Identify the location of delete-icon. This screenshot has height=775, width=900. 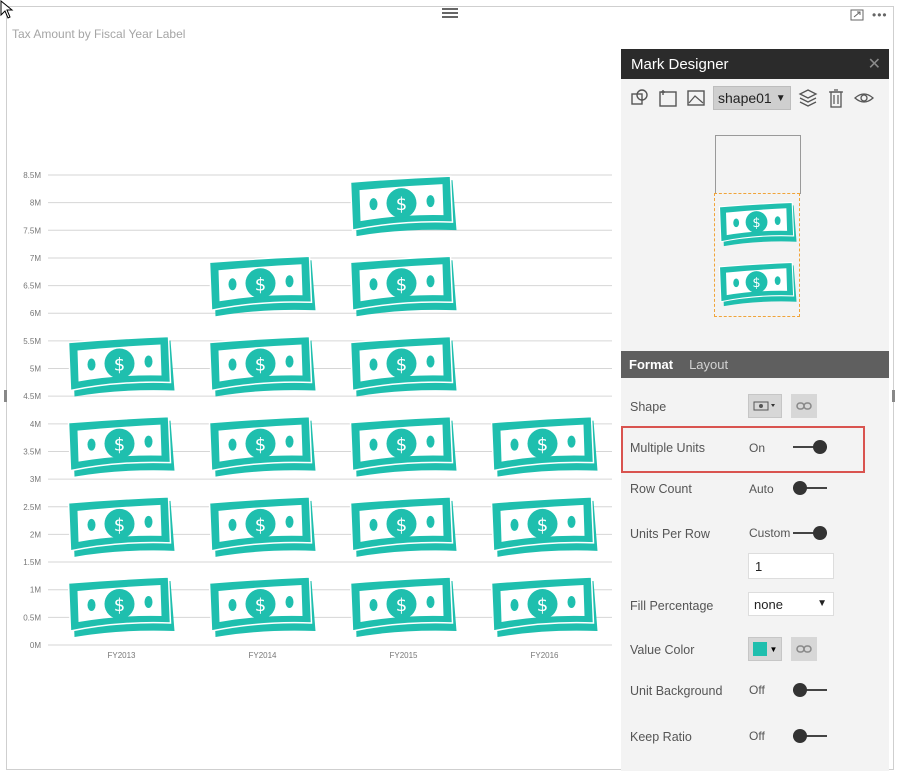
(836, 98).